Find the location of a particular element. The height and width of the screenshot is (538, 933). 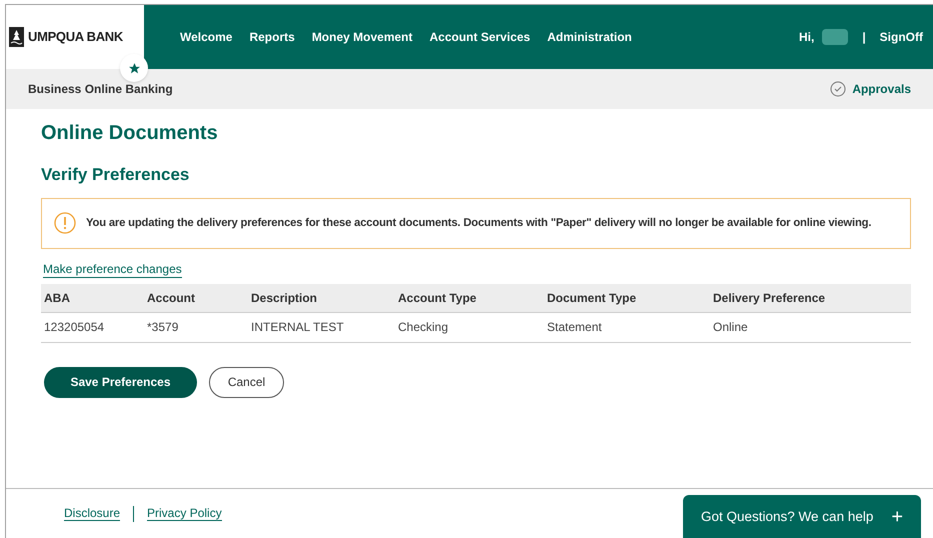

approvals-link: Approvals is located at coordinates (870, 89).